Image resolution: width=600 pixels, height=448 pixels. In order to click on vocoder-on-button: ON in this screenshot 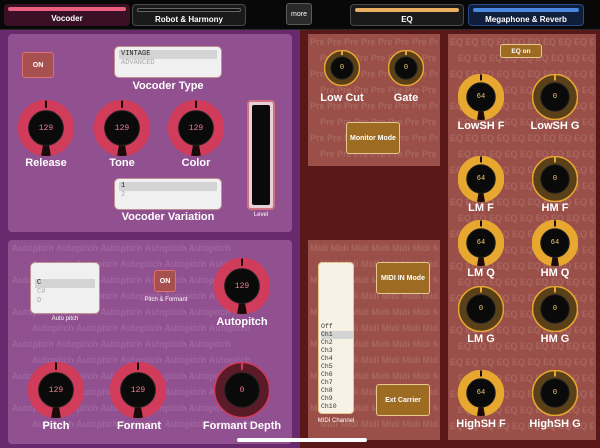, I will do `click(38, 65)`.